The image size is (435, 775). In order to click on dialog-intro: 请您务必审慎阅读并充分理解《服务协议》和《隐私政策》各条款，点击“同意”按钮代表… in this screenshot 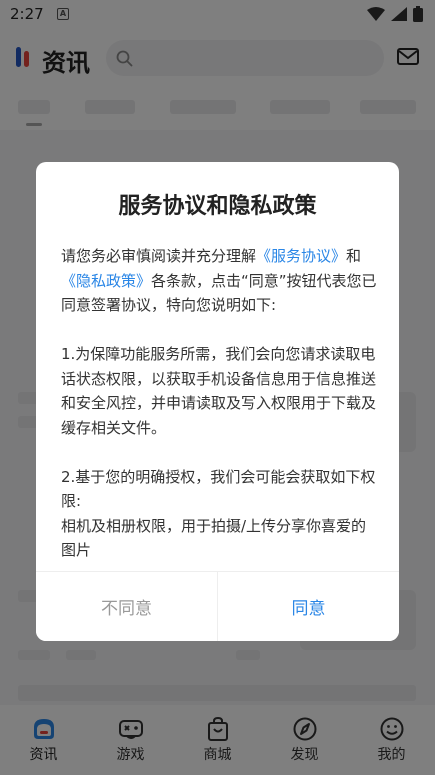, I will do `click(219, 281)`.